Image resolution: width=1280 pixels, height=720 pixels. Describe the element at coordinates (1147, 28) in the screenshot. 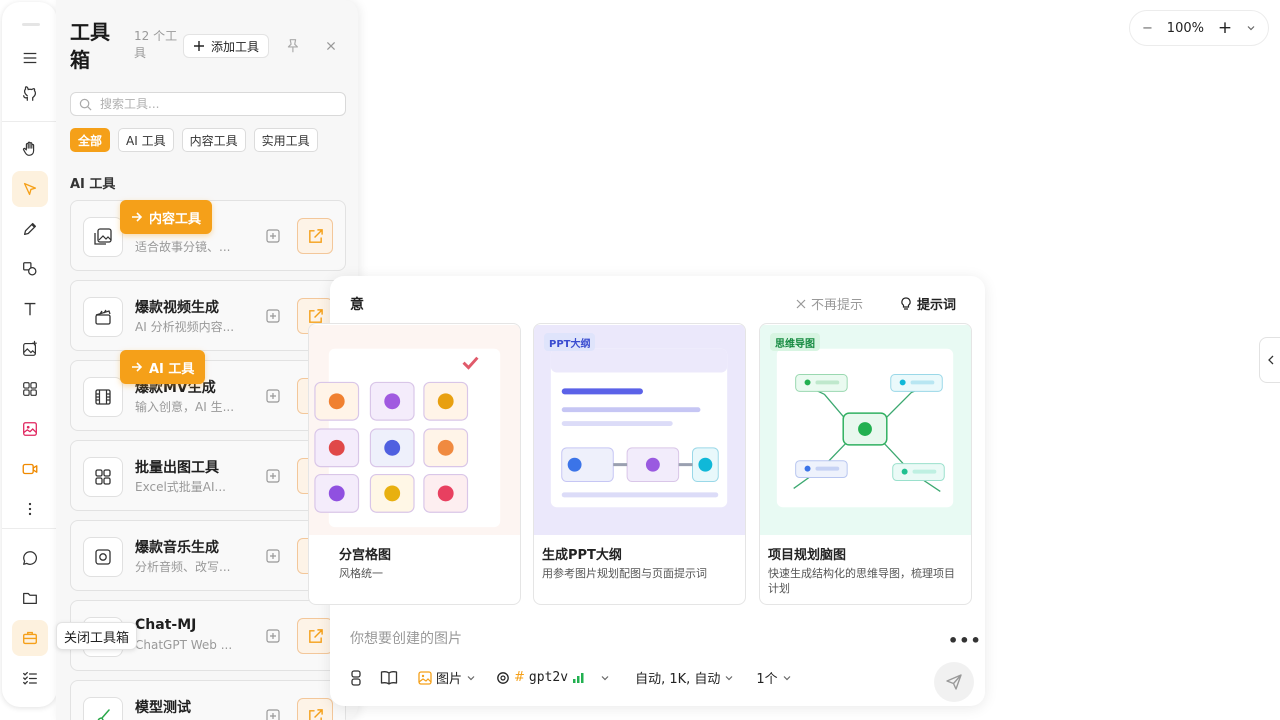

I see `zoom-out-button: −` at that location.